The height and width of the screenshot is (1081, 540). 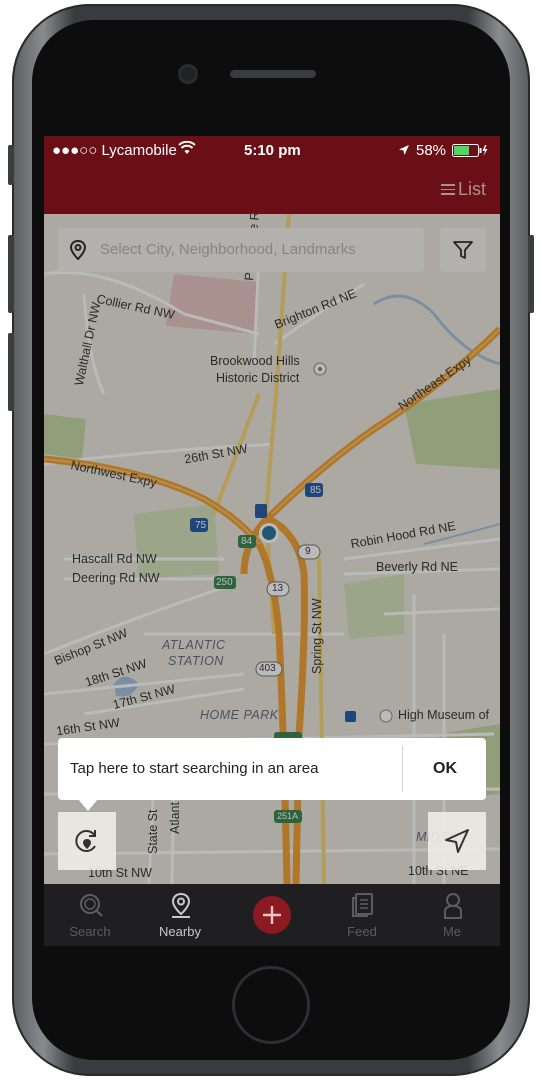 What do you see at coordinates (273, 74) in the screenshot?
I see `earpiece` at bounding box center [273, 74].